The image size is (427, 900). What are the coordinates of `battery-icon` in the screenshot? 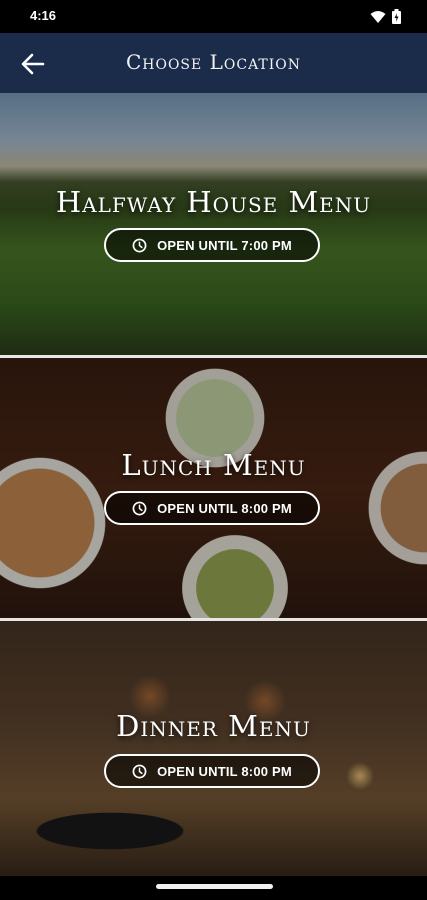 It's located at (396, 16).